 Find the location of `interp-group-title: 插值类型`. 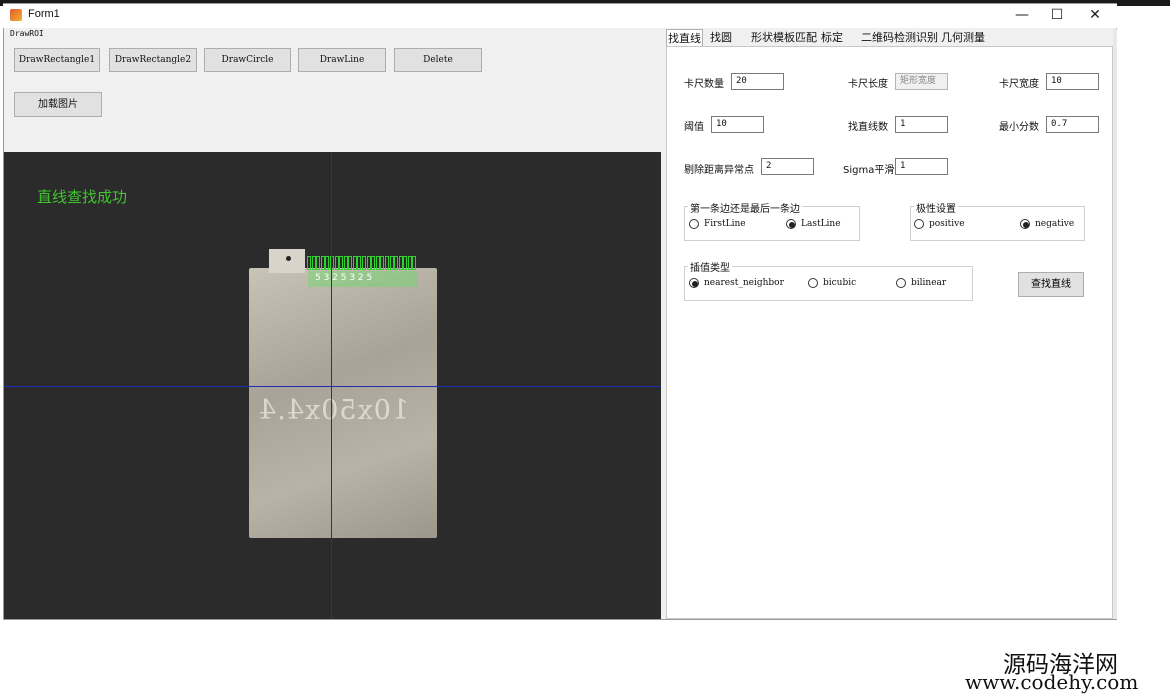

interp-group-title: 插值类型 is located at coordinates (710, 266).